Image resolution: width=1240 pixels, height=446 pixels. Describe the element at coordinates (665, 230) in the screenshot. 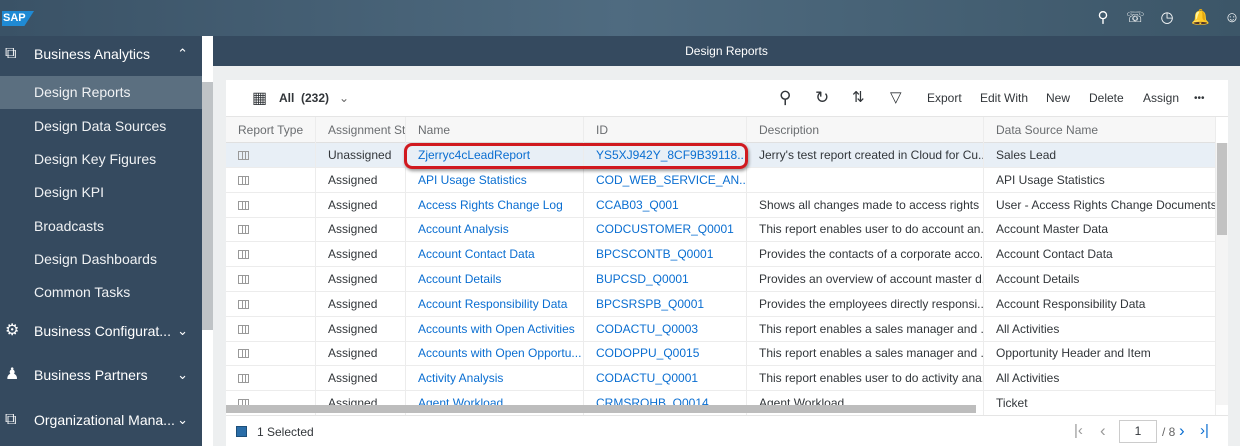

I see `report-id-link: CODCUSTOMER_Q0001` at that location.